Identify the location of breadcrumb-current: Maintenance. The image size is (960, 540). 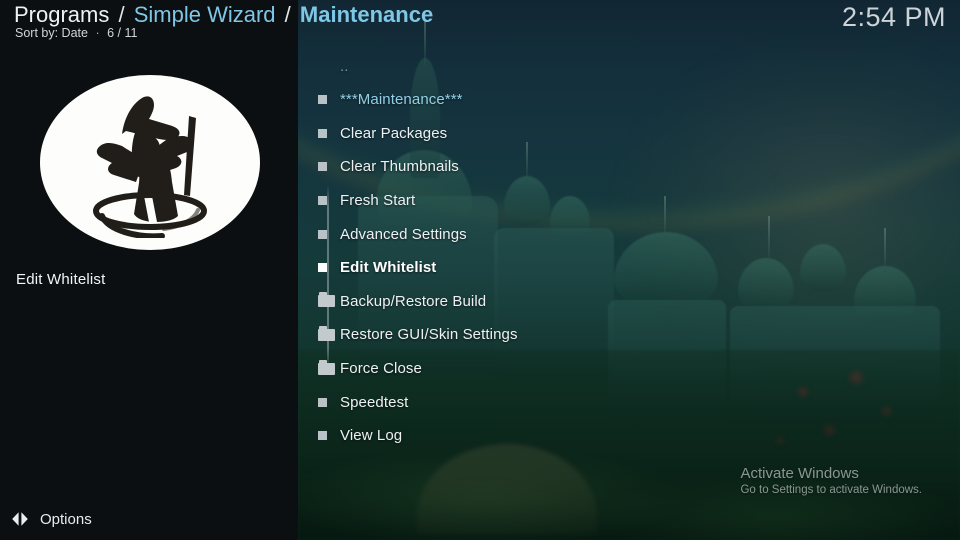
(366, 14).